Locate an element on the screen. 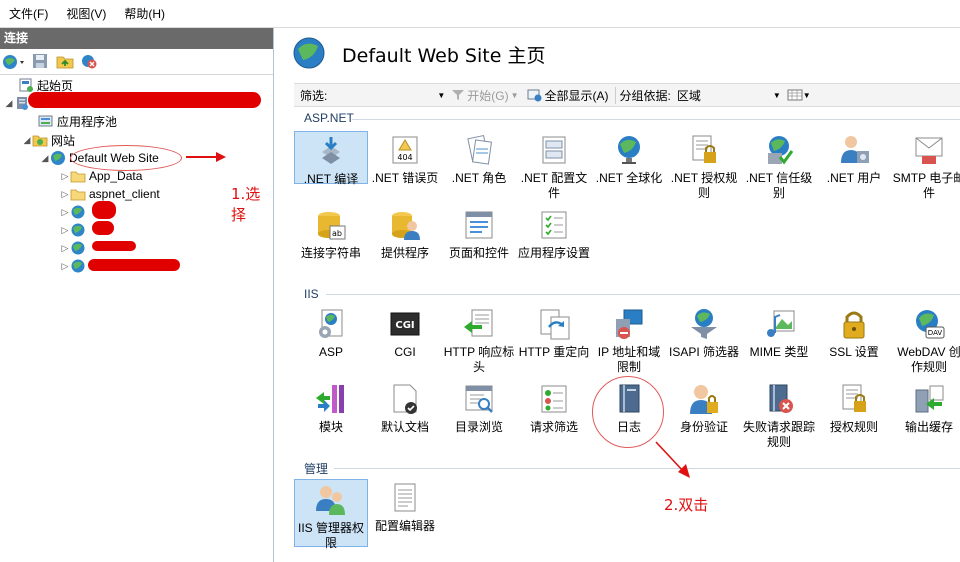  feature-mime-types: MIME 类型 is located at coordinates (779, 333).